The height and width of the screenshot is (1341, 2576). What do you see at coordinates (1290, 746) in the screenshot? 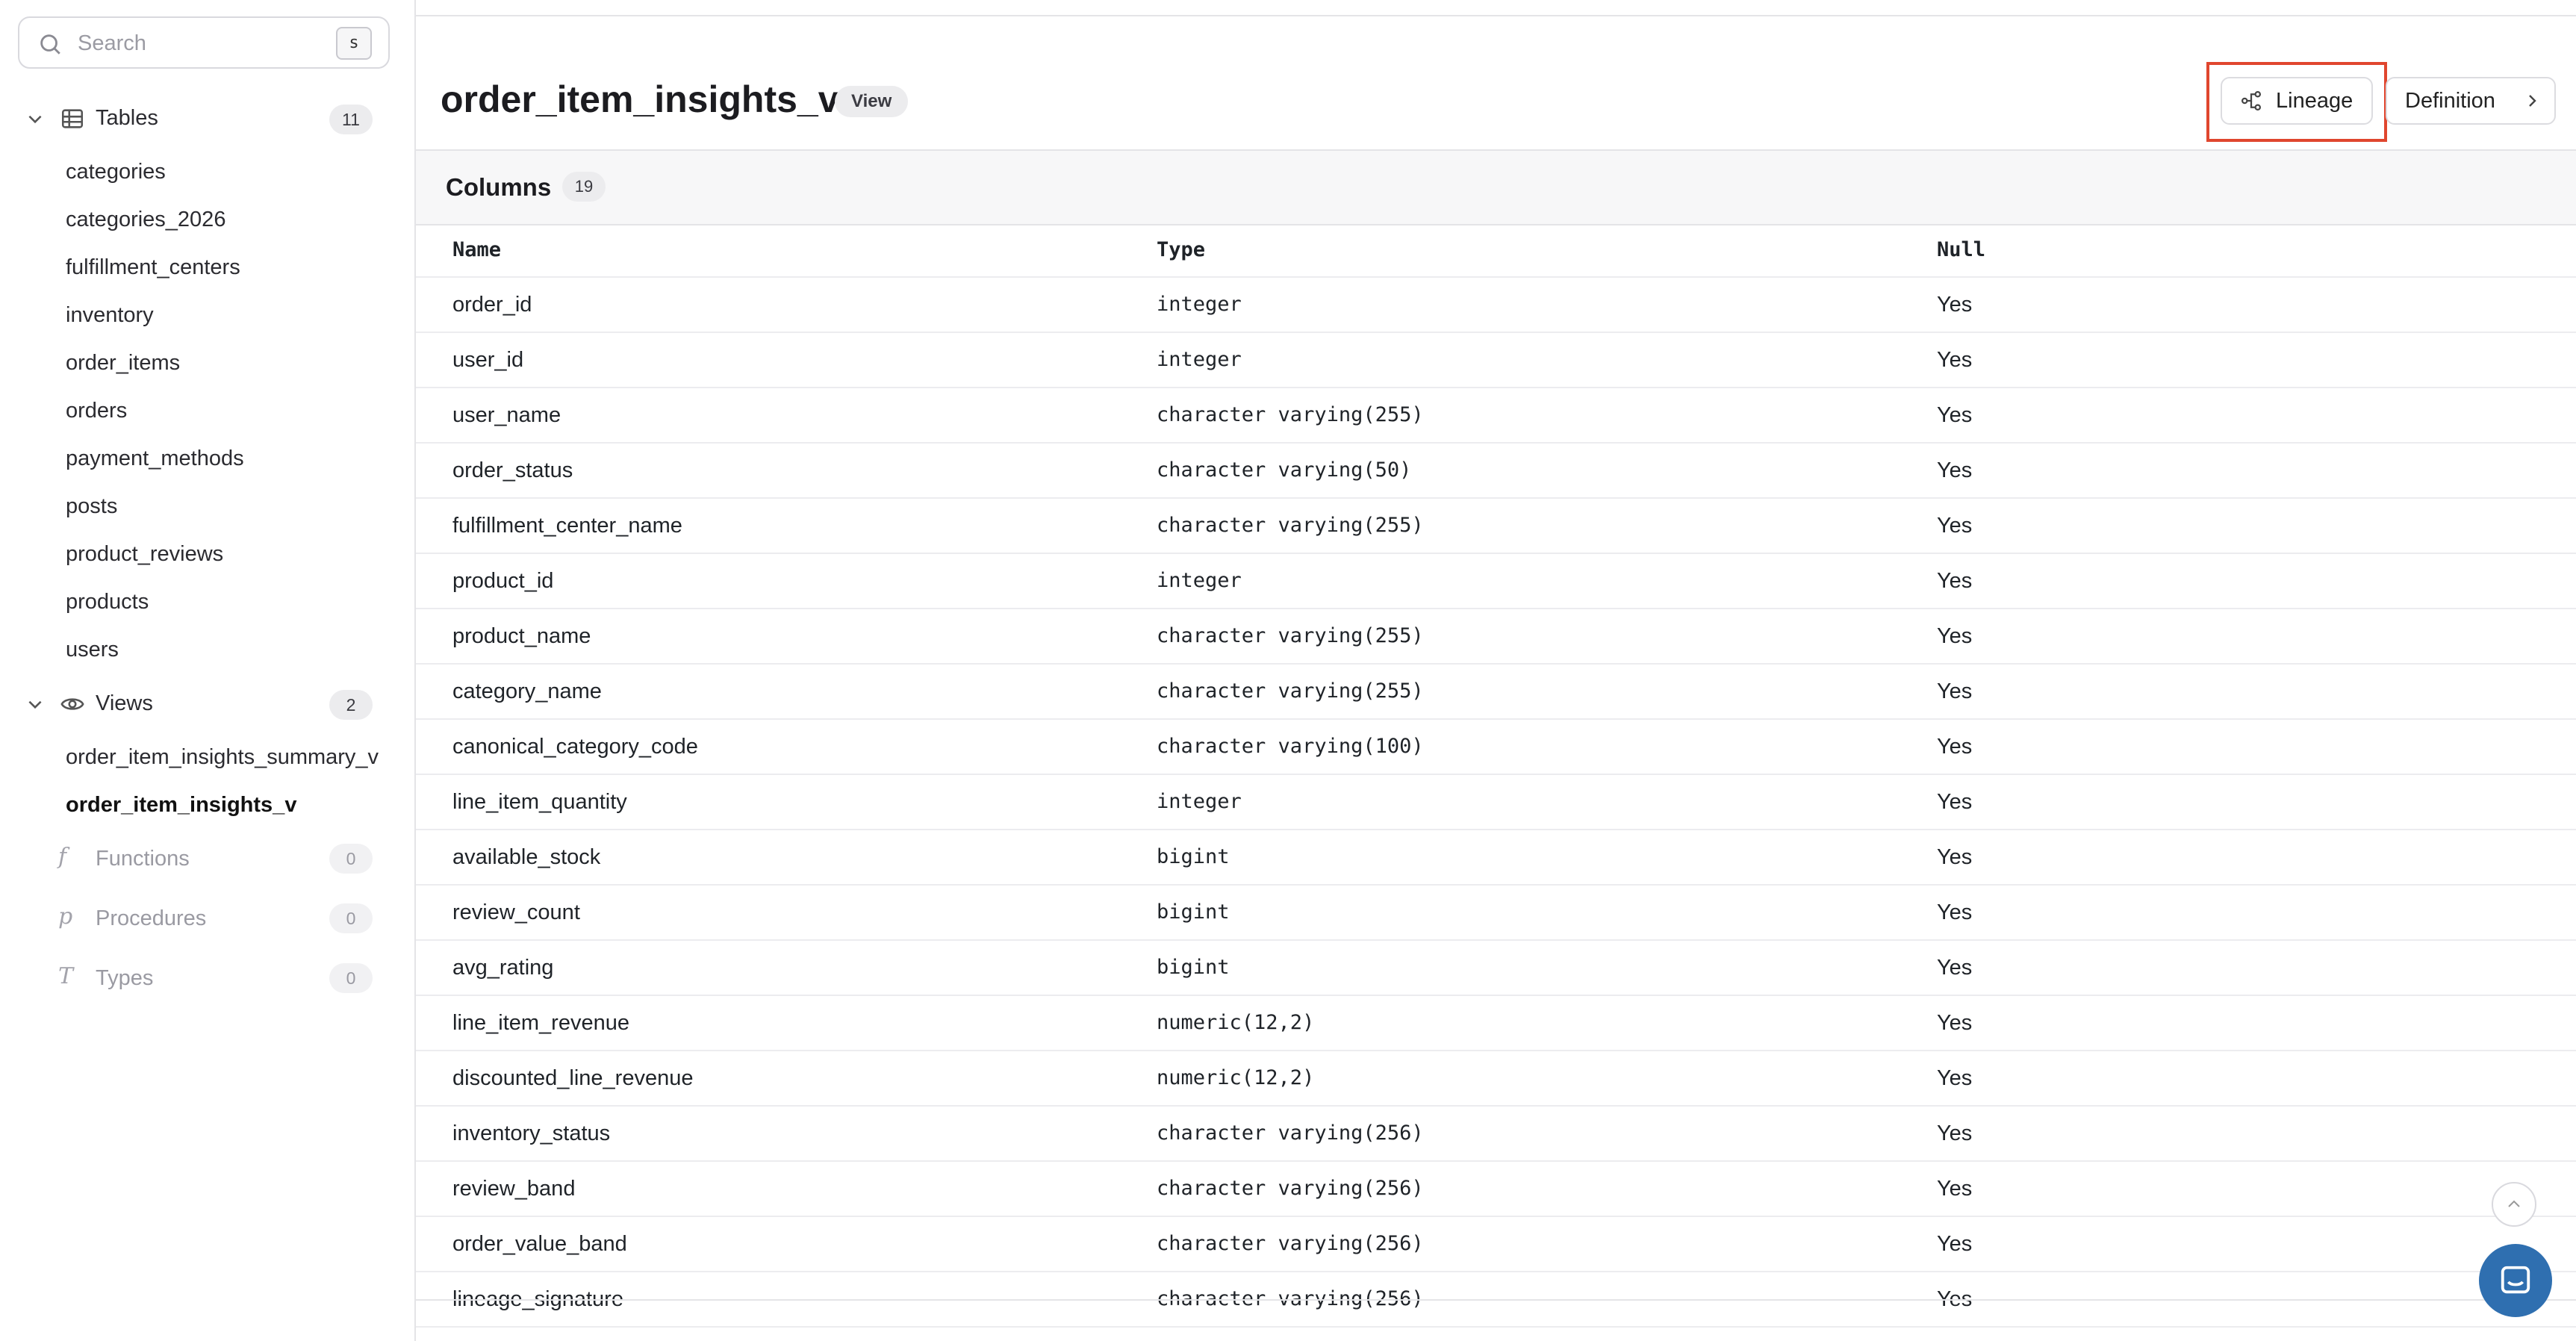
I see `column-type-cell: character varying(100)` at bounding box center [1290, 746].